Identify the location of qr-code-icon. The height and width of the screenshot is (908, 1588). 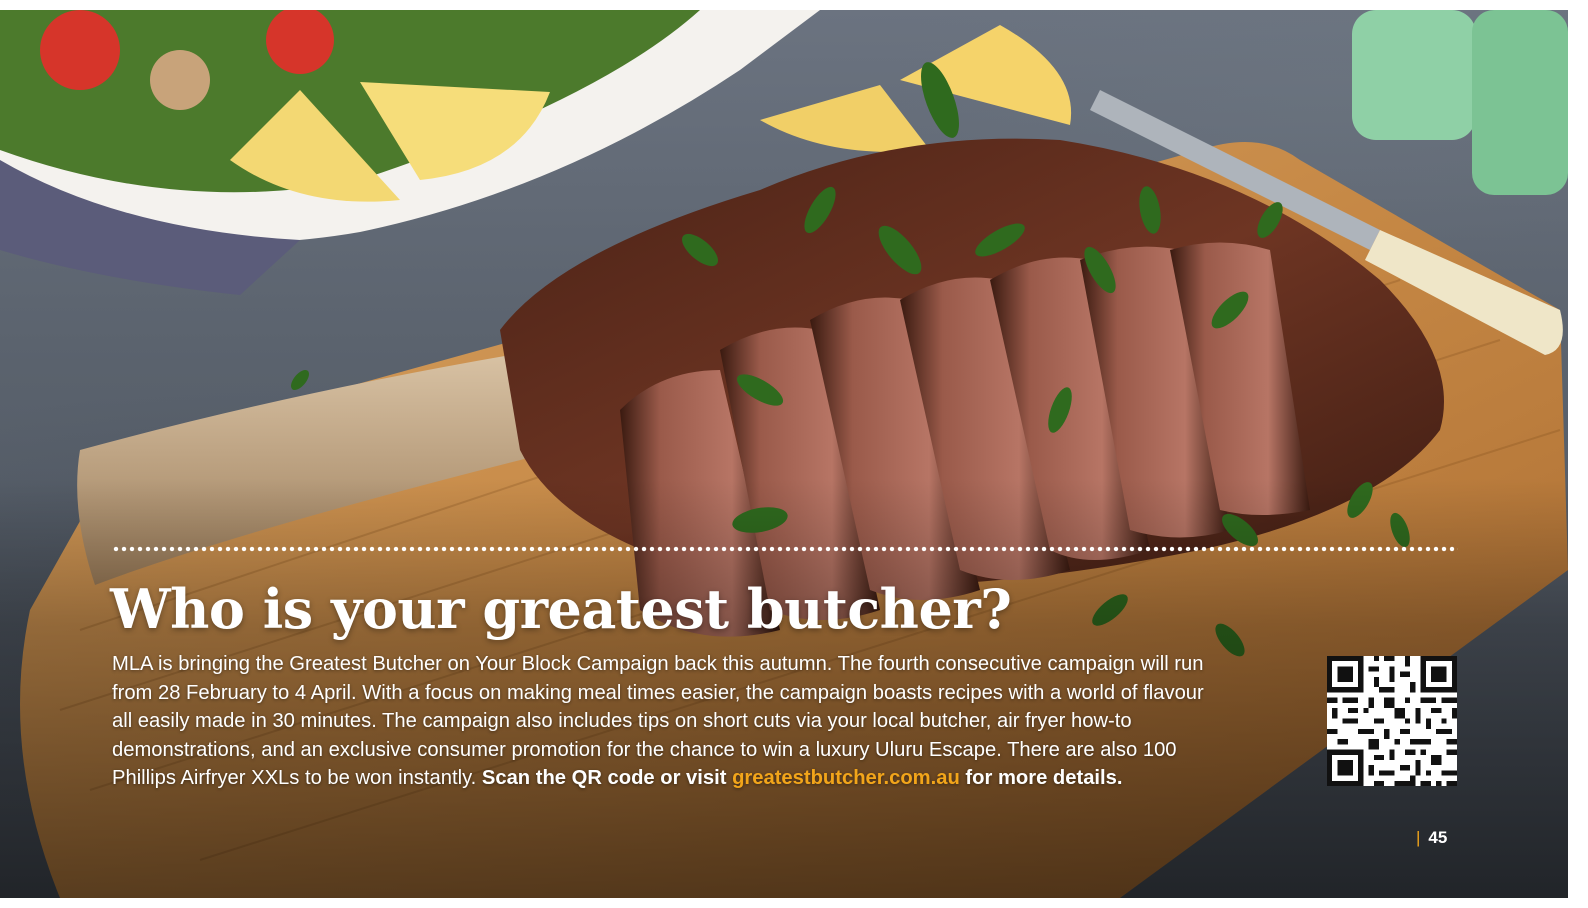
(1392, 721).